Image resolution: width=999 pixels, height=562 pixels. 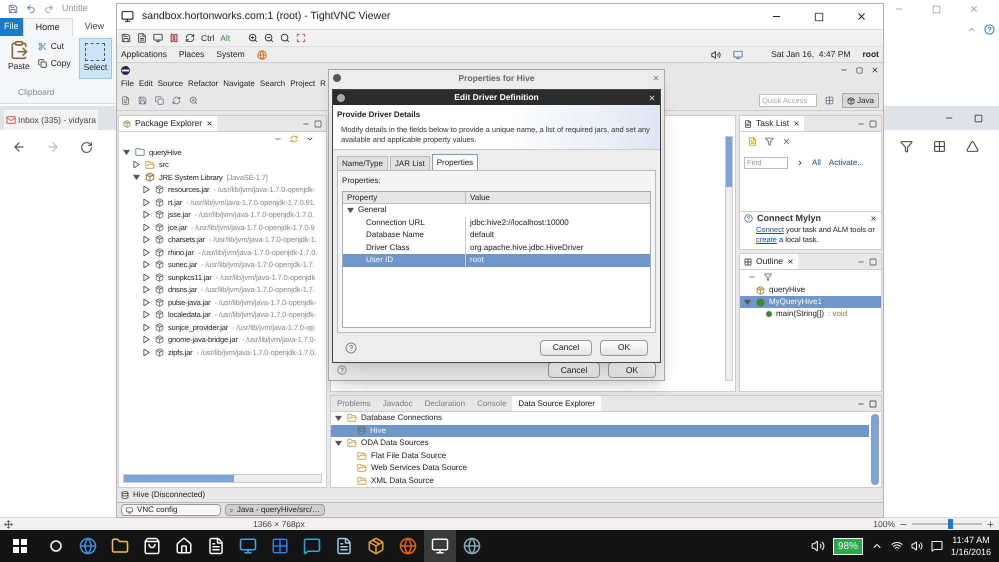 What do you see at coordinates (19, 56) in the screenshot?
I see `paste-button: Paste` at bounding box center [19, 56].